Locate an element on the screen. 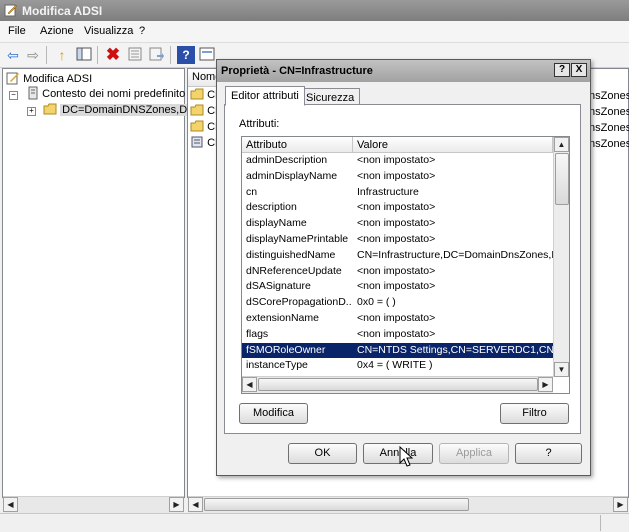  table-row: adminDisplayName <non impostato> is located at coordinates (397, 177).